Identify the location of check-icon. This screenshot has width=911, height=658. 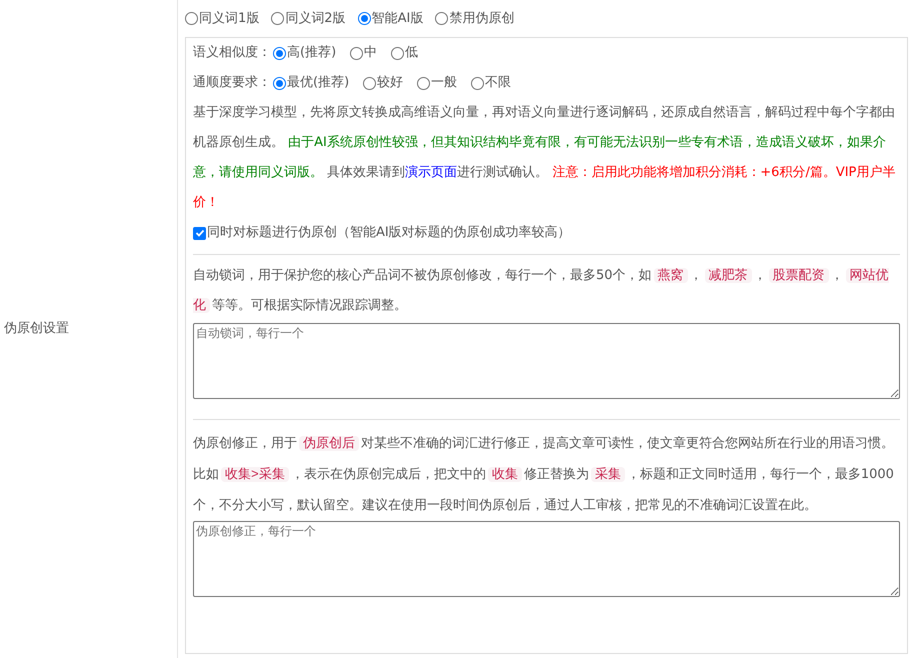
(199, 233).